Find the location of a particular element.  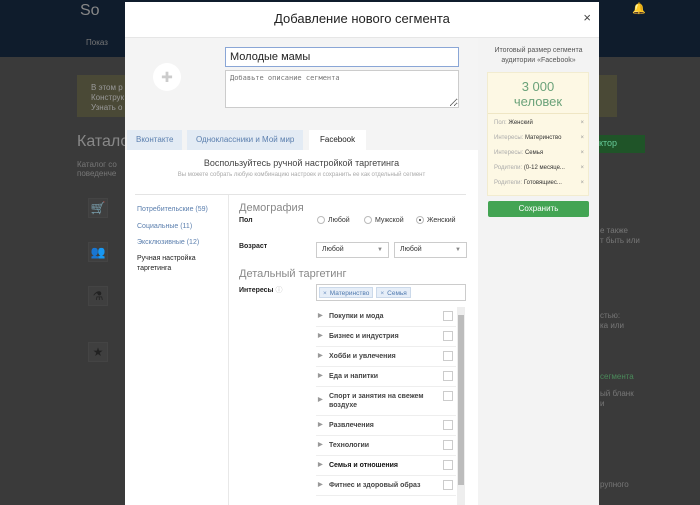

puzzle-icon: ✚ is located at coordinates (167, 77).